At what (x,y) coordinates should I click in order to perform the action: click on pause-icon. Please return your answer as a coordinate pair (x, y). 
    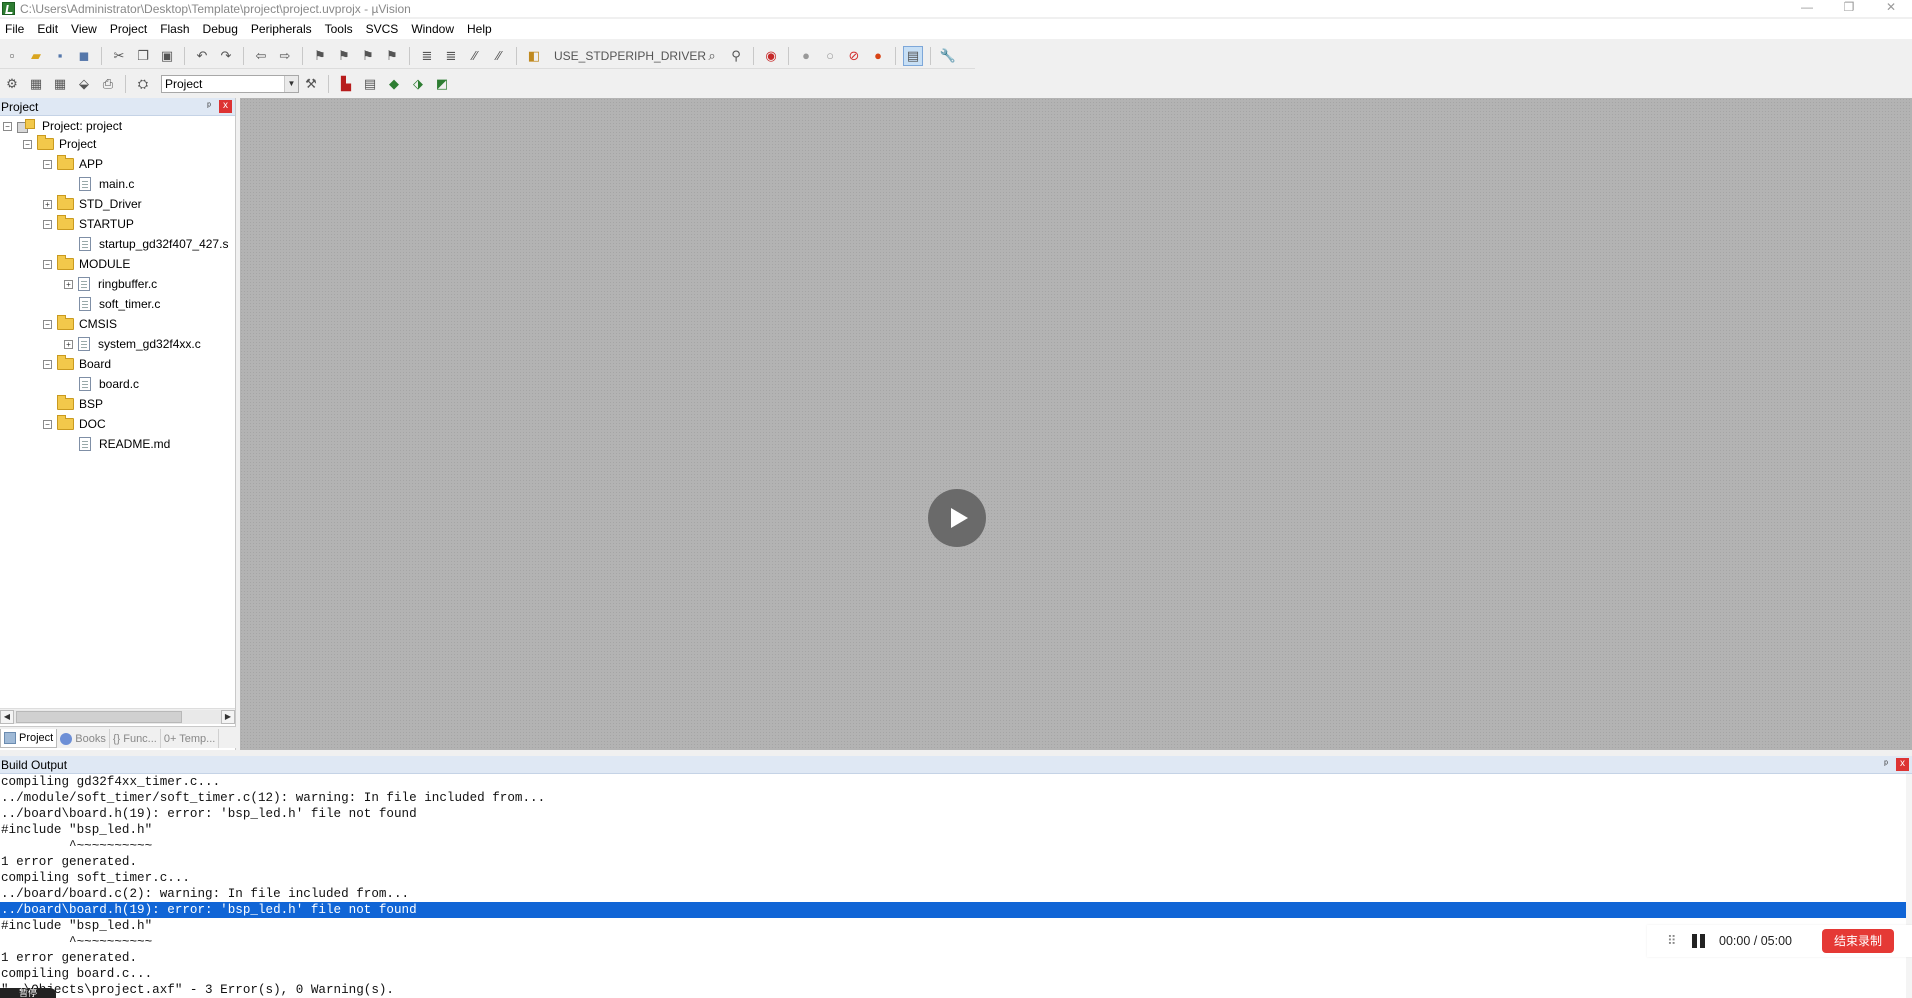
    Looking at the image, I should click on (1699, 941).